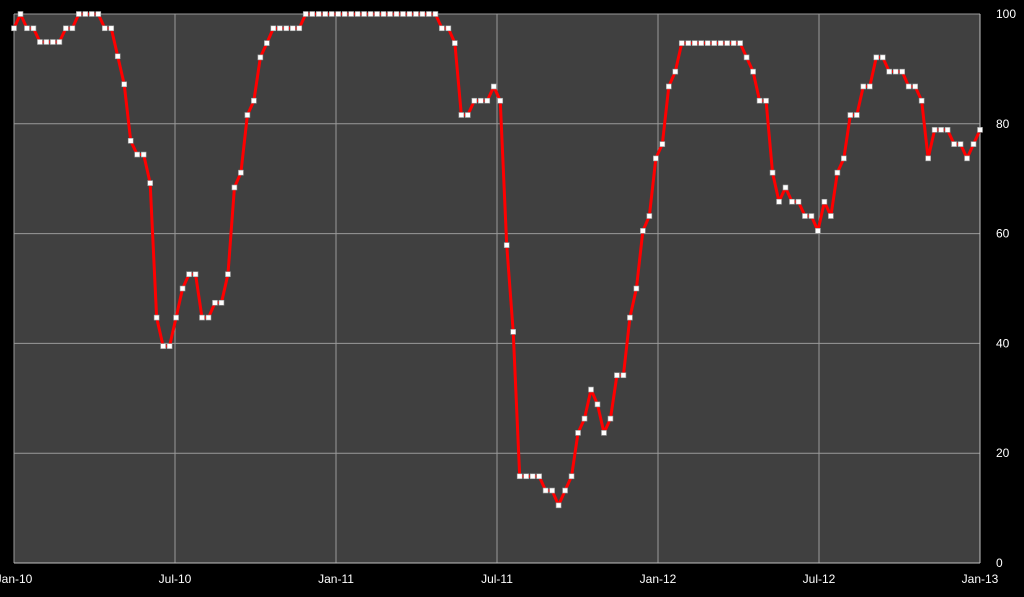 The width and height of the screenshot is (1024, 597). I want to click on y-tick-label: 80, so click(1003, 124).